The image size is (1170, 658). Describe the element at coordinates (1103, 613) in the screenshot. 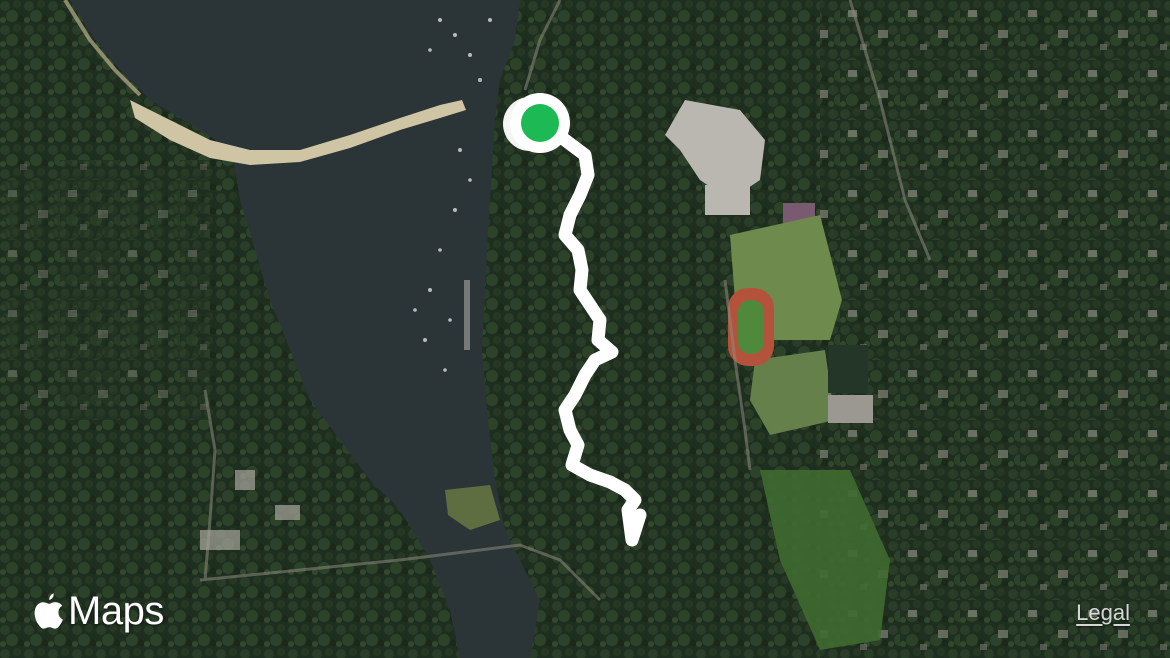

I see `legal-link: Legal` at that location.